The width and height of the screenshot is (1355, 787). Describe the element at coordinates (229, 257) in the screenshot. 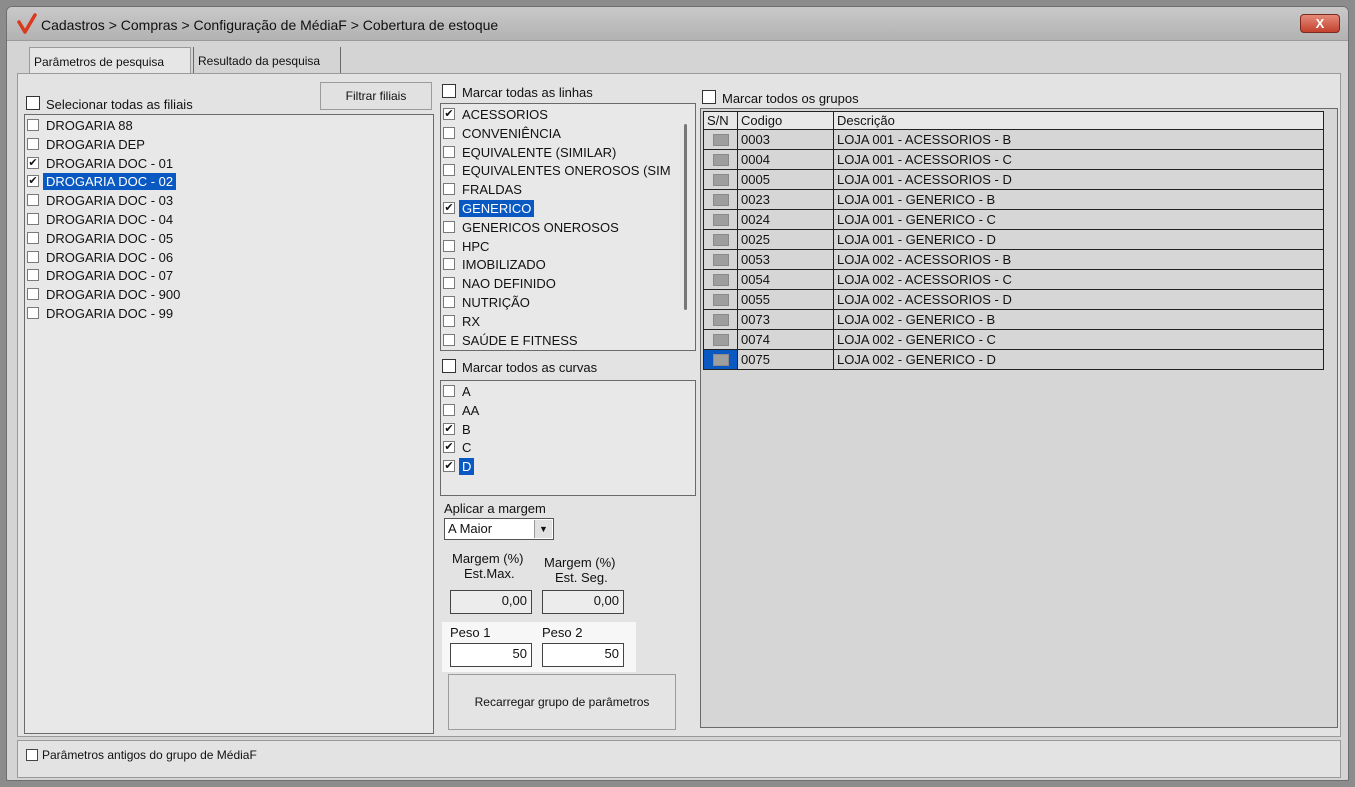

I see `filial-item: DROGARIA DOC - 06` at that location.